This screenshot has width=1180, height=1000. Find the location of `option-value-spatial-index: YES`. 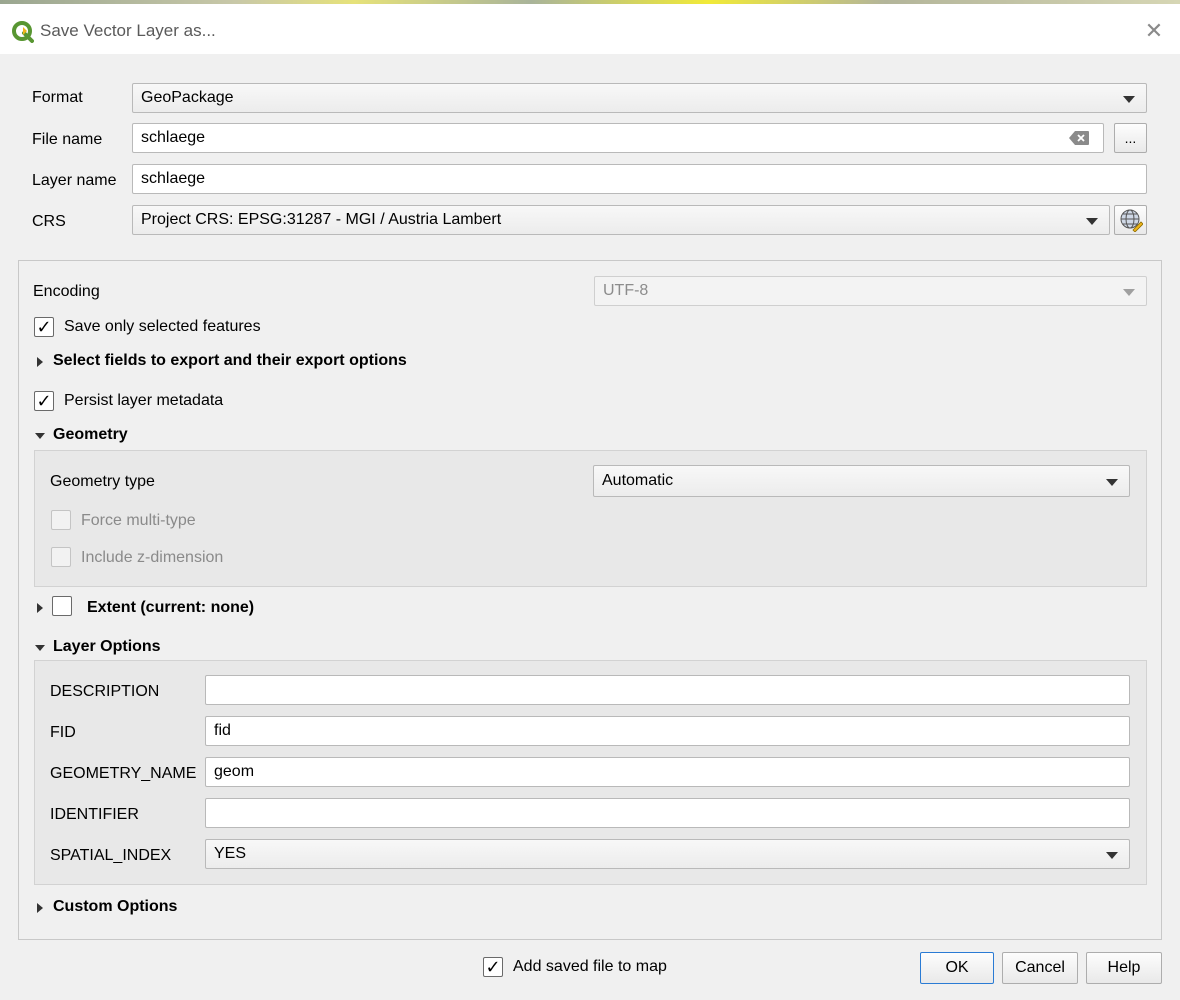

option-value-spatial-index: YES is located at coordinates (230, 853).